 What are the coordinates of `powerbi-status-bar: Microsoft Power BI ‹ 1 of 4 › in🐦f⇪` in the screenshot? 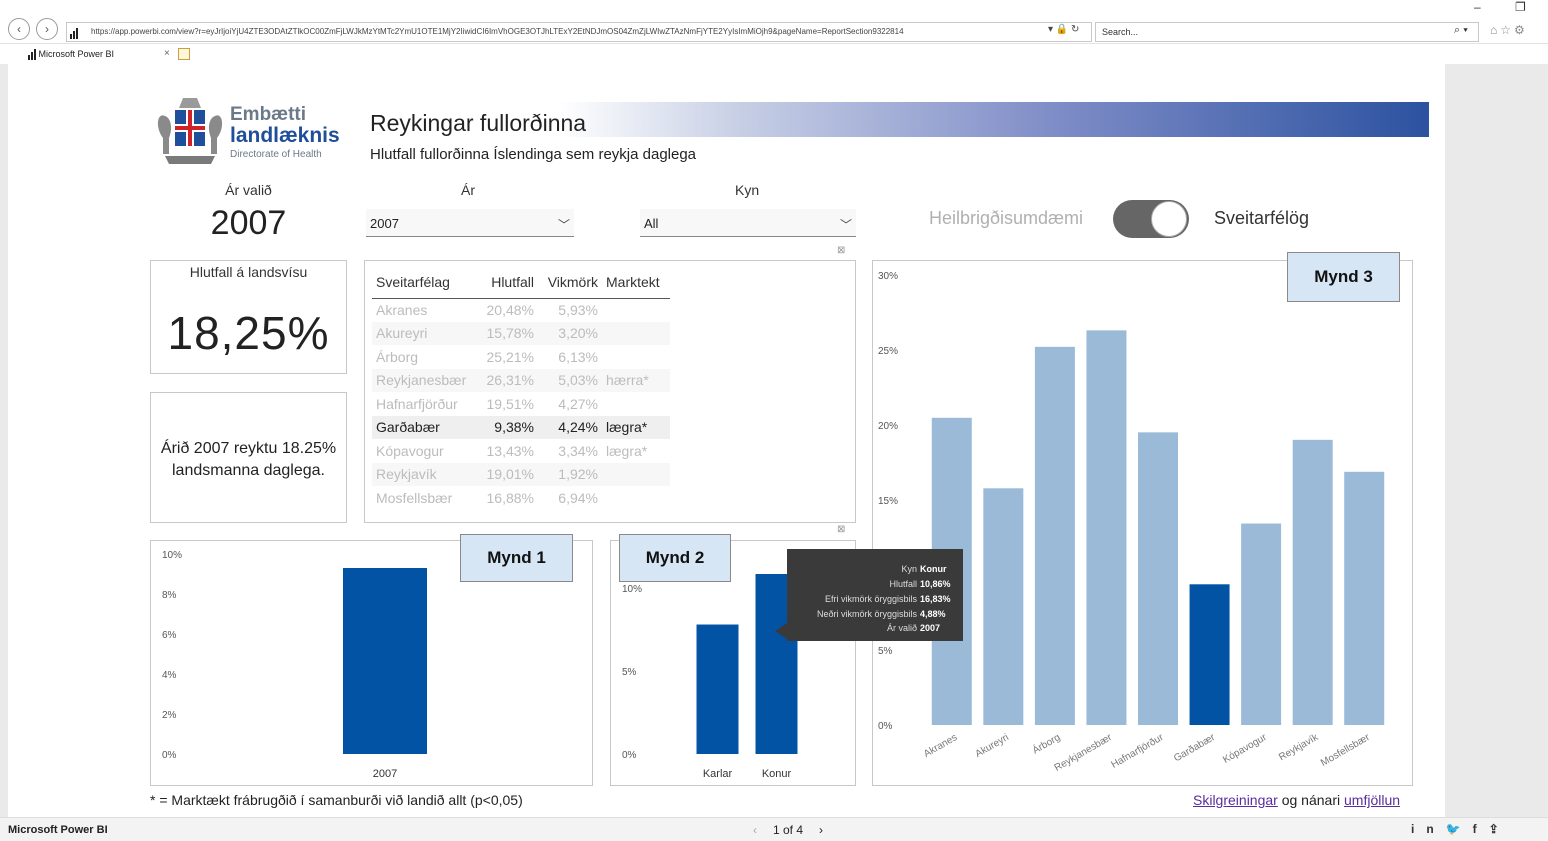 It's located at (774, 829).